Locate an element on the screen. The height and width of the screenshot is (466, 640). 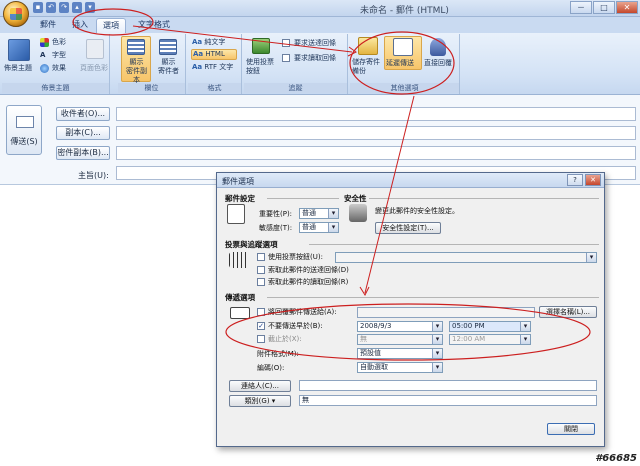
effects-icon is located at coordinates (44, 68).